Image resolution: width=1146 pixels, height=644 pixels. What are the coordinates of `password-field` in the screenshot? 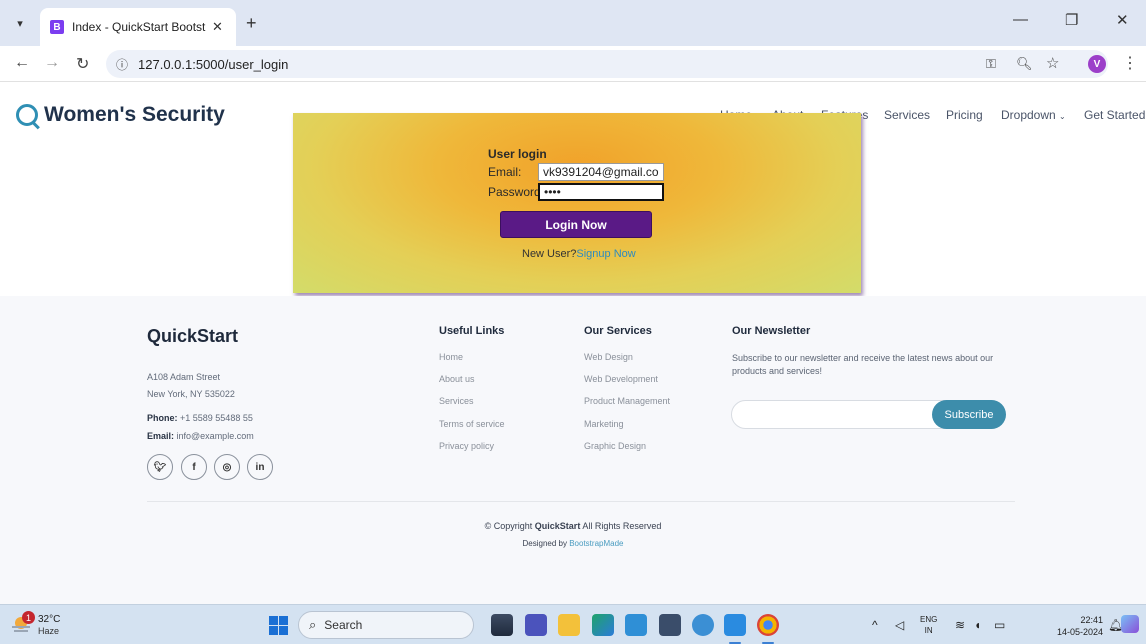 It's located at (601, 192).